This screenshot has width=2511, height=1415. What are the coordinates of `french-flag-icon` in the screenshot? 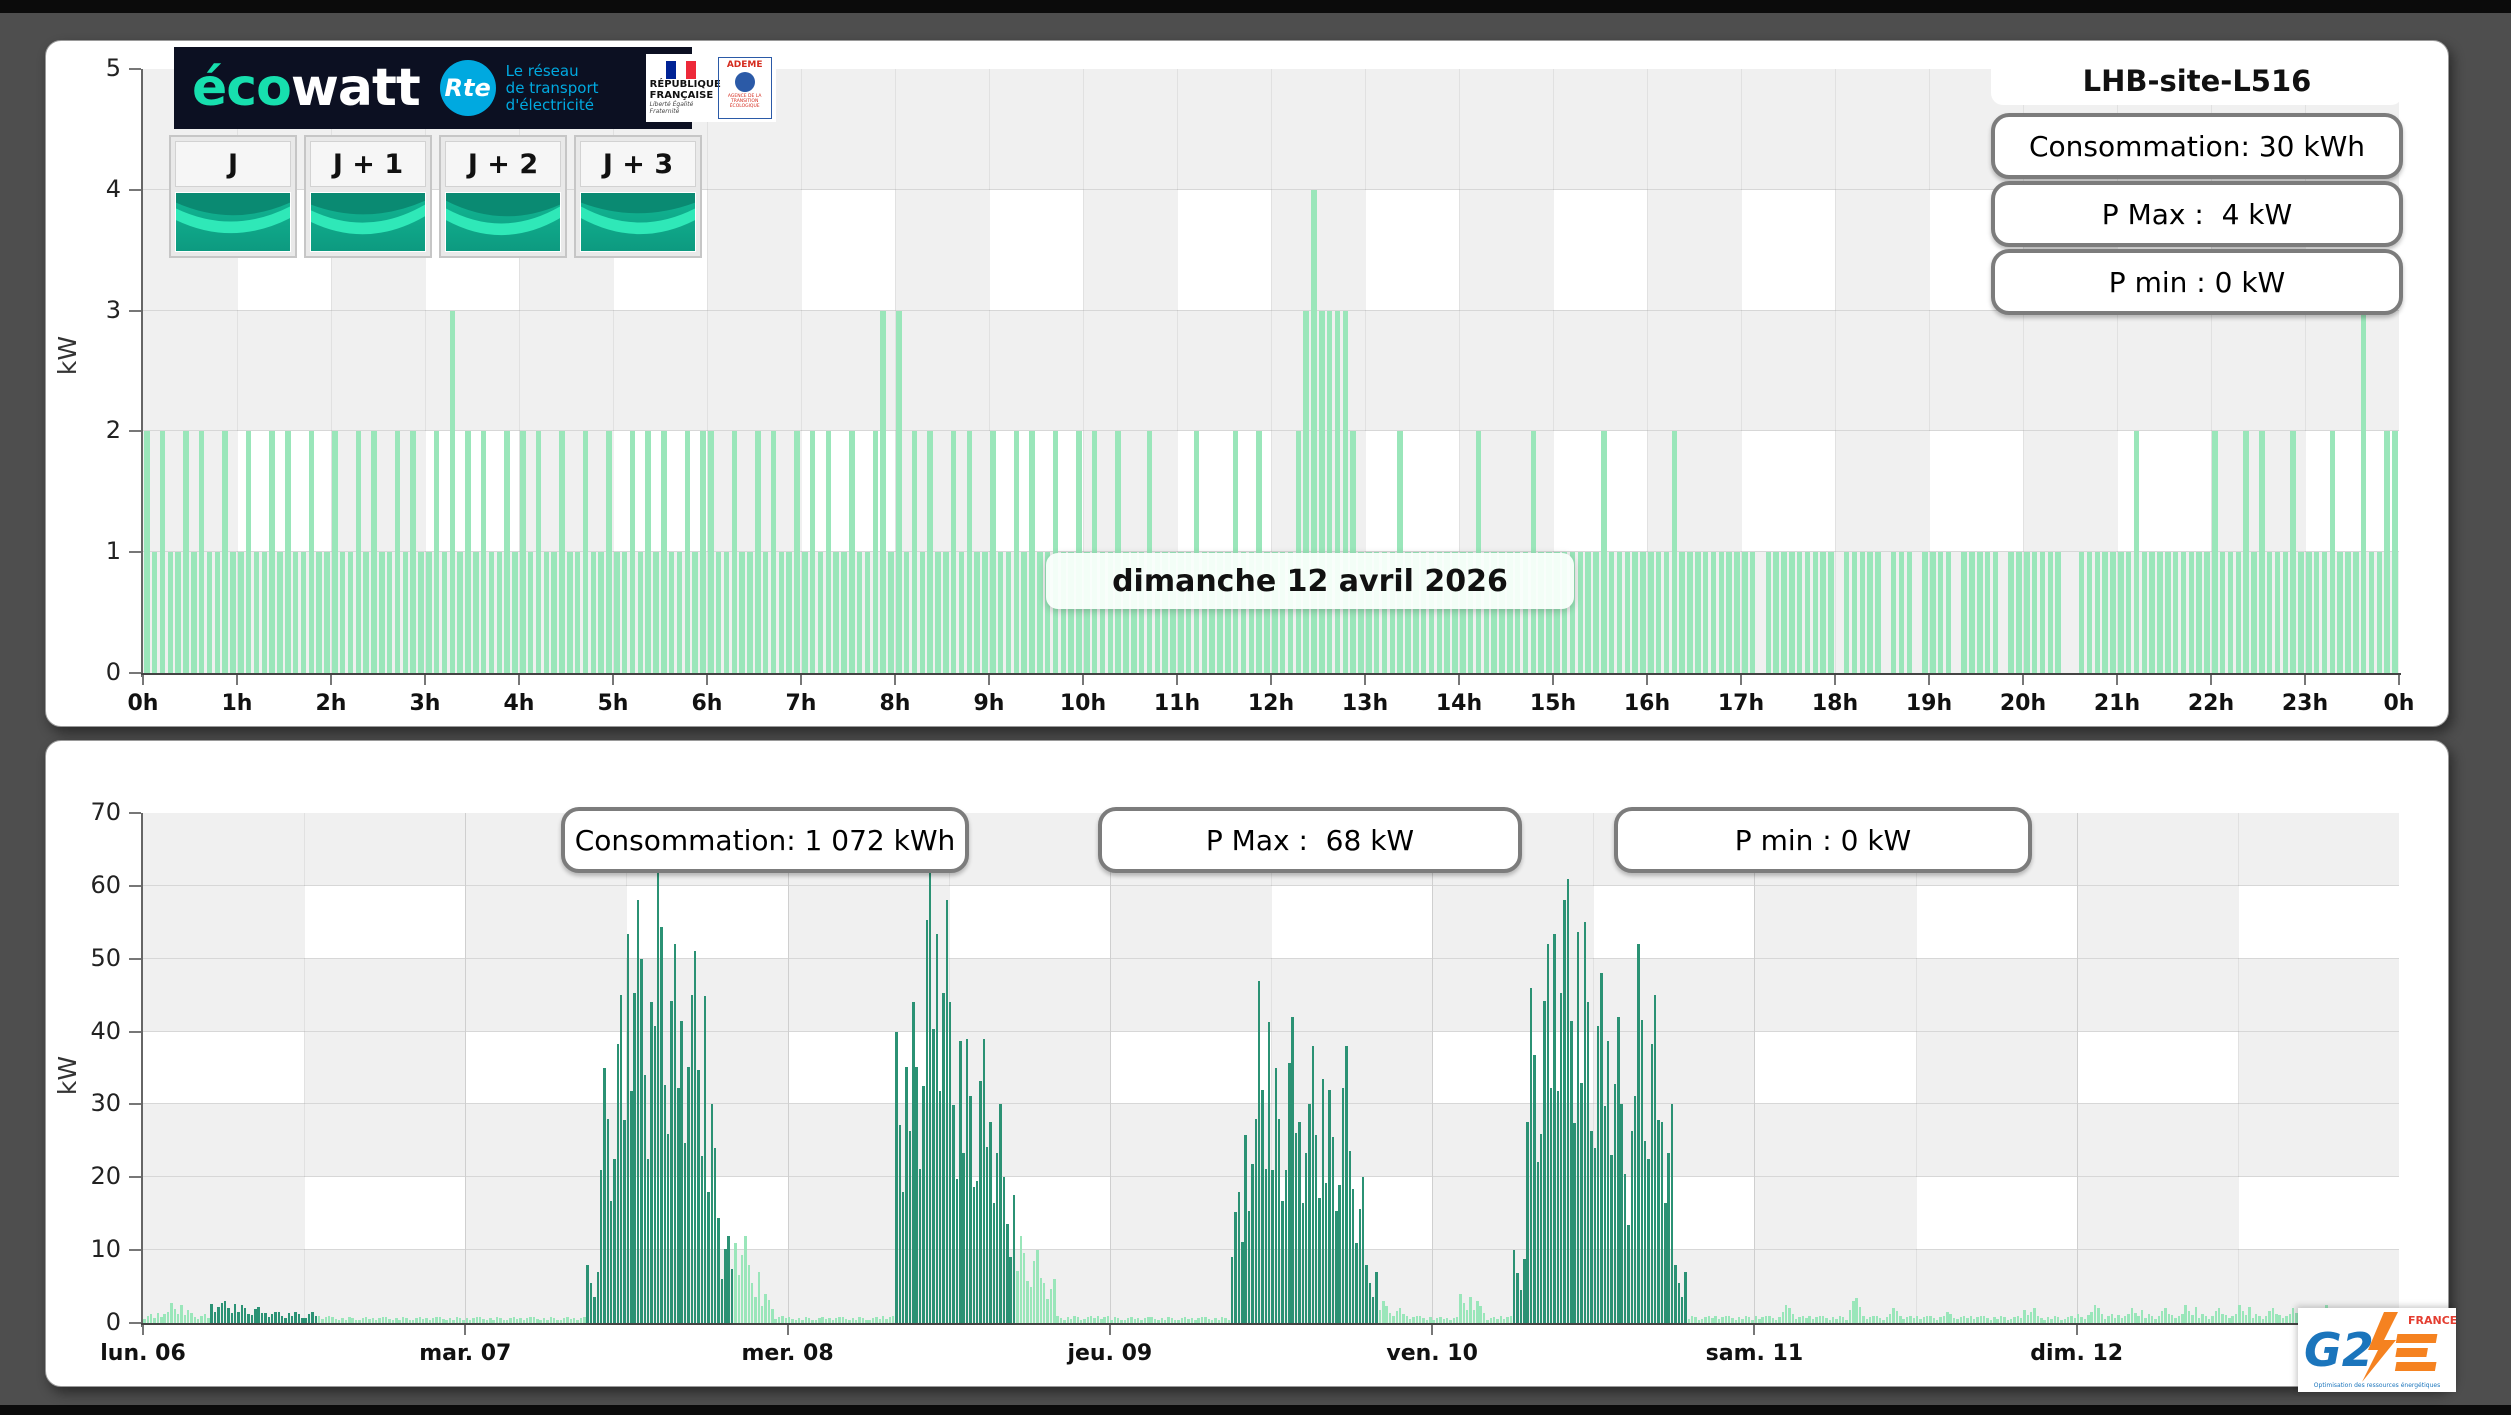 It's located at (680, 70).